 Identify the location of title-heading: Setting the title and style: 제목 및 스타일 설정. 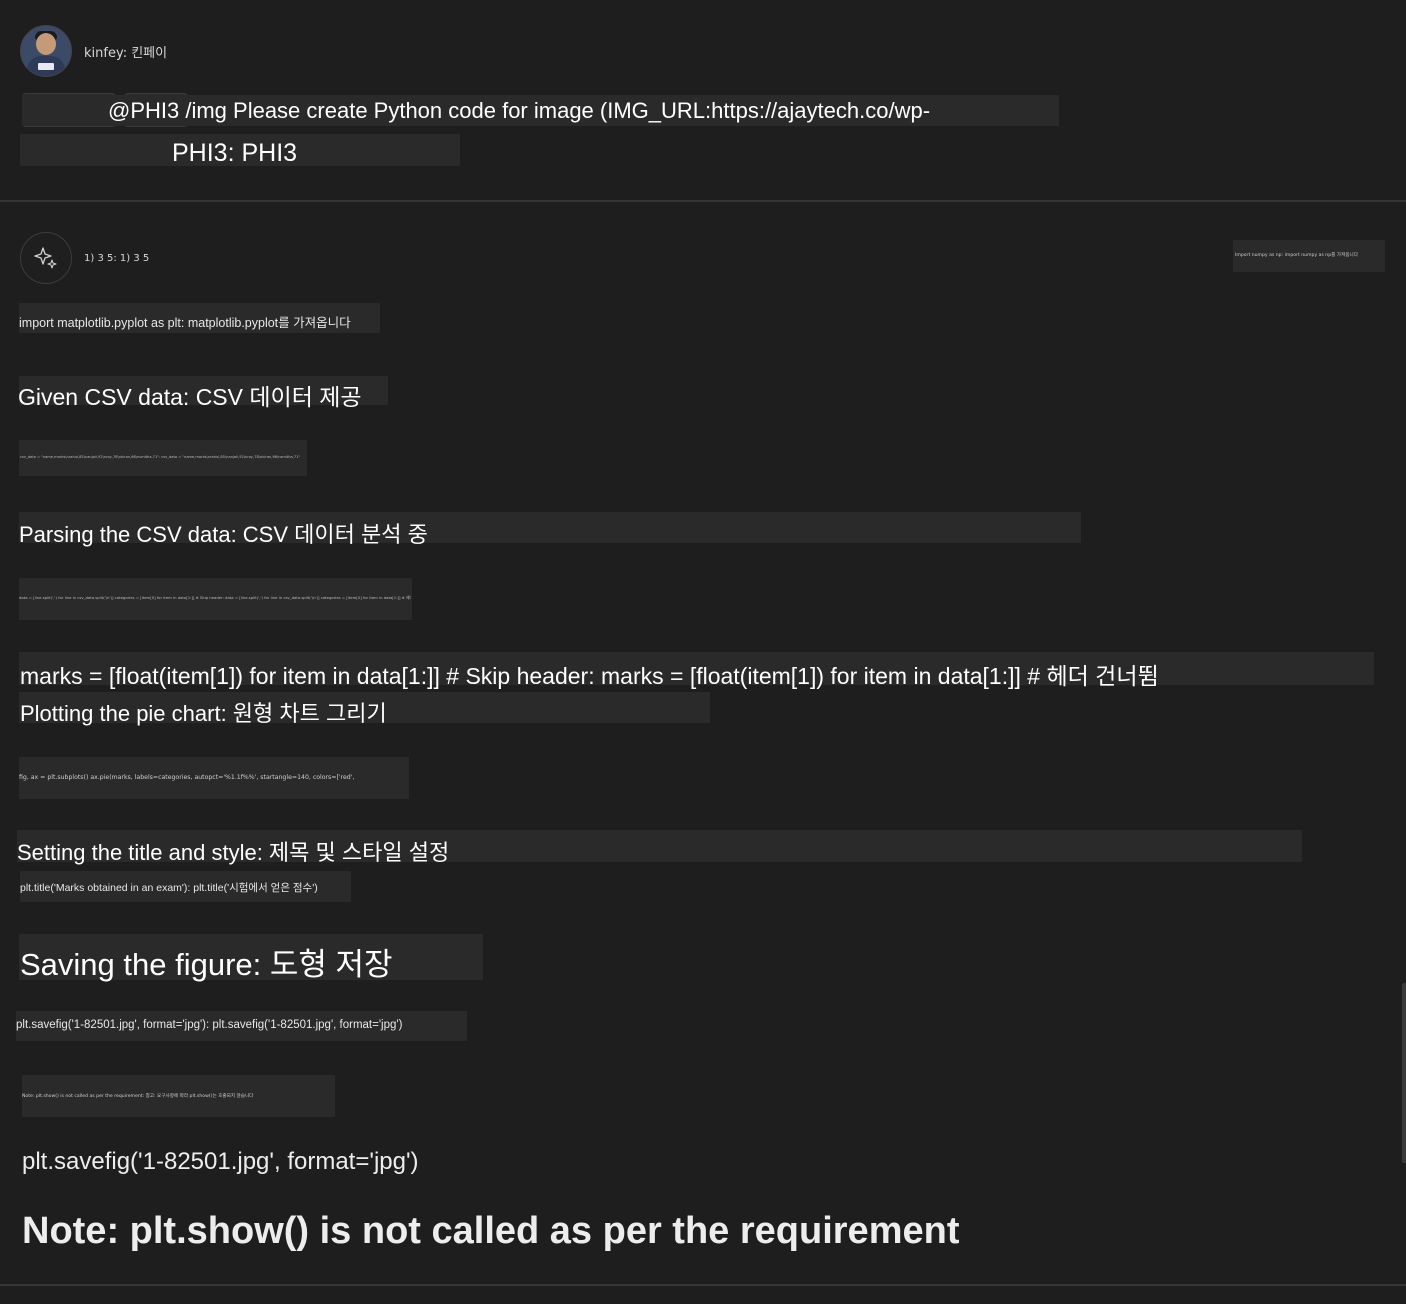
(233, 852).